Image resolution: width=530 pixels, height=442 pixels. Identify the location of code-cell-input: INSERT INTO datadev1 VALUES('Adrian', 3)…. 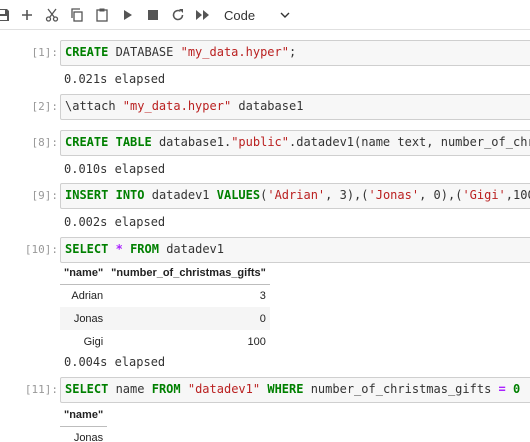
(295, 196).